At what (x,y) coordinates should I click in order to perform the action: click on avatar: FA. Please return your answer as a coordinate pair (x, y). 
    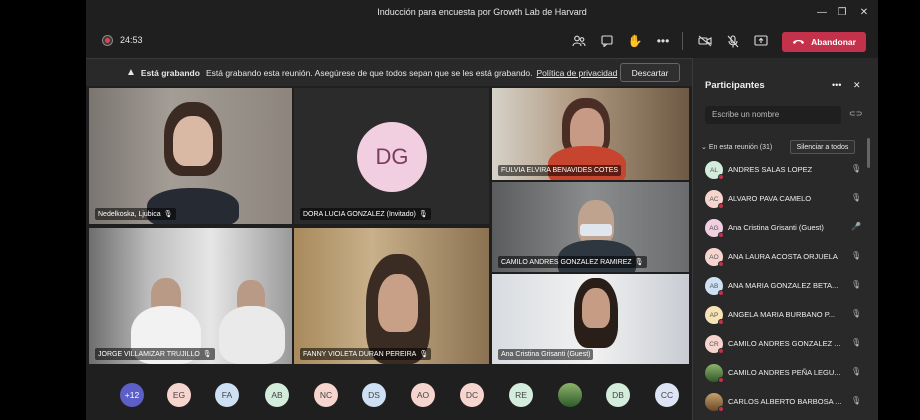
    Looking at the image, I should click on (227, 395).